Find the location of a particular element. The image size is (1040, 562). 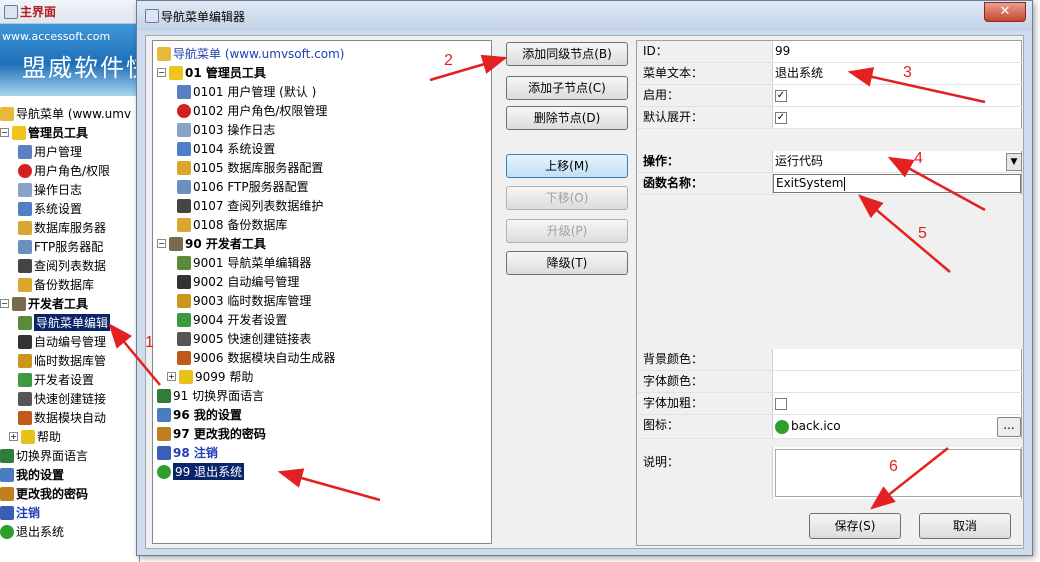

tree-node: 自动编号管理 is located at coordinates (70, 341).